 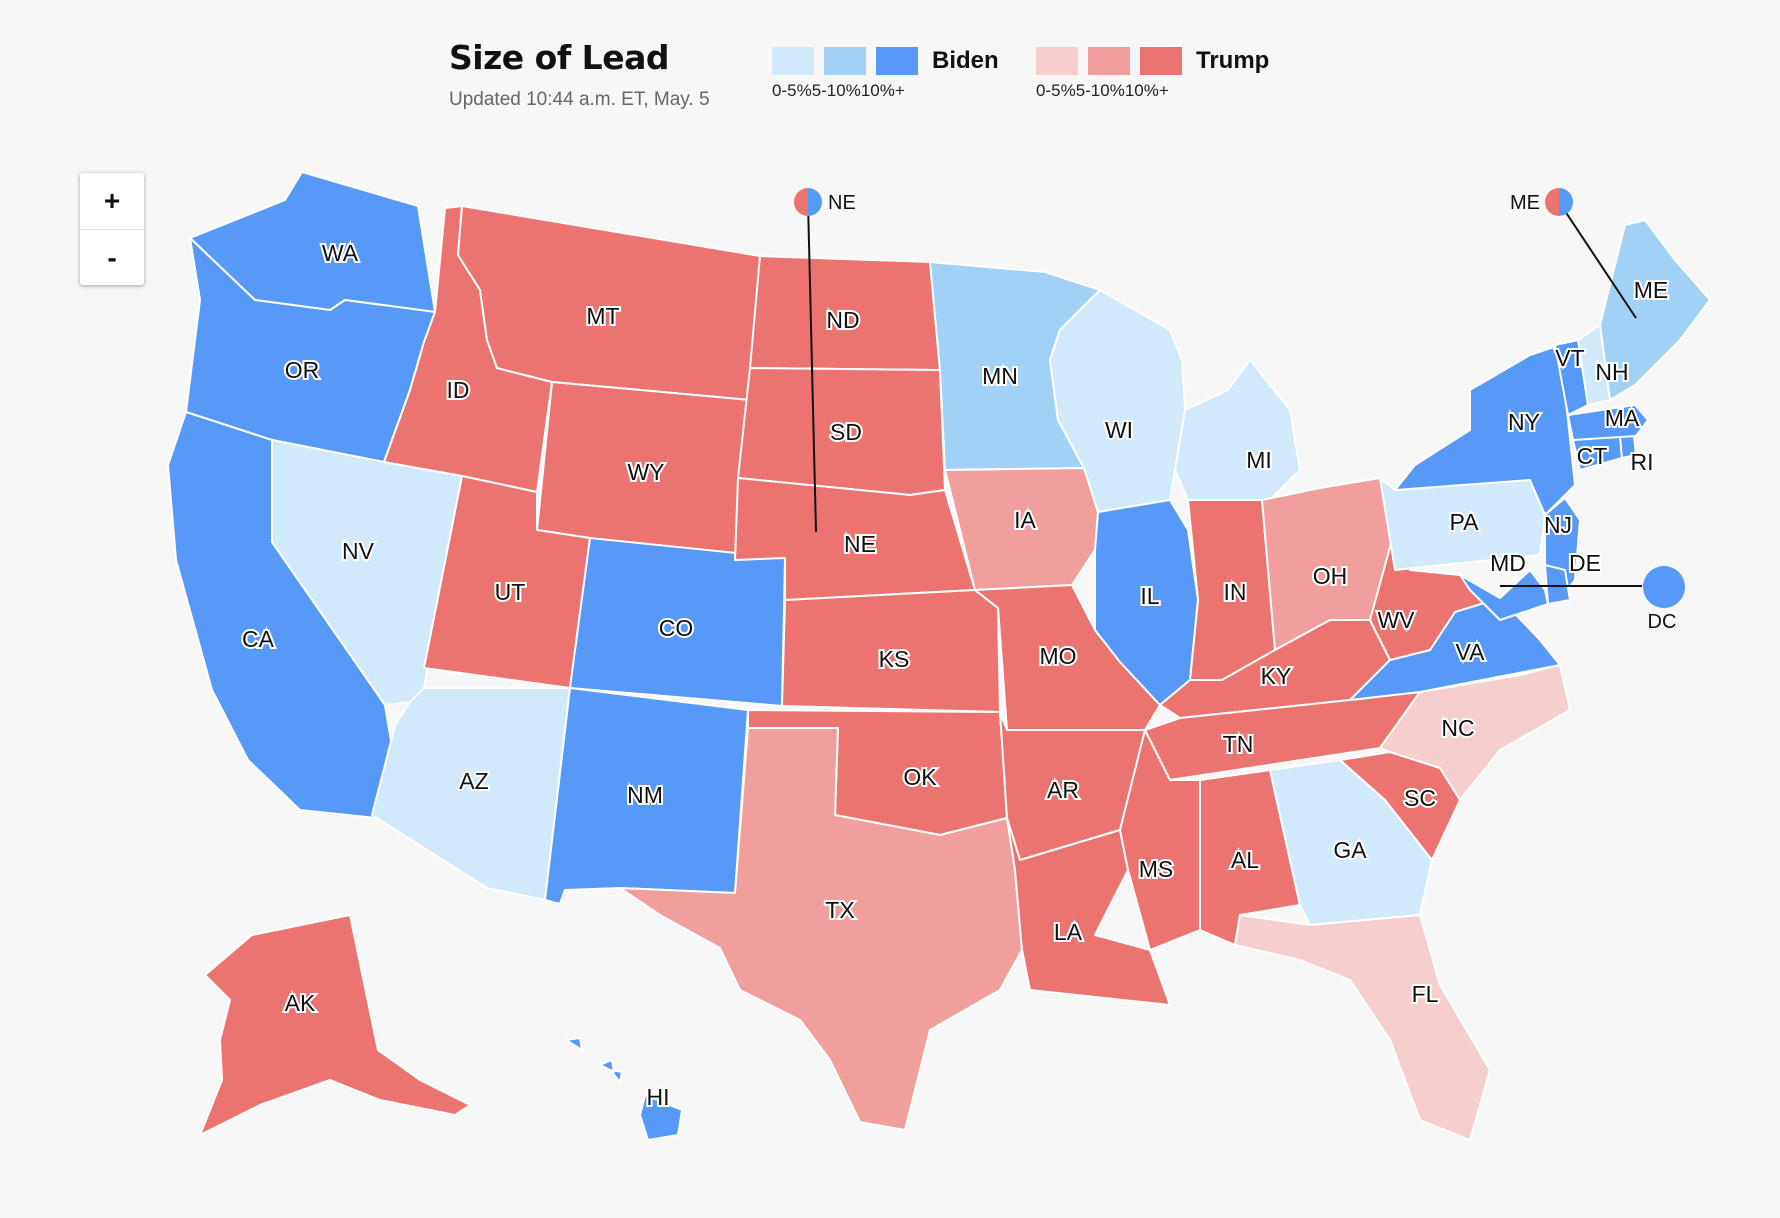 What do you see at coordinates (1237, 430) in the screenshot?
I see `state-mi` at bounding box center [1237, 430].